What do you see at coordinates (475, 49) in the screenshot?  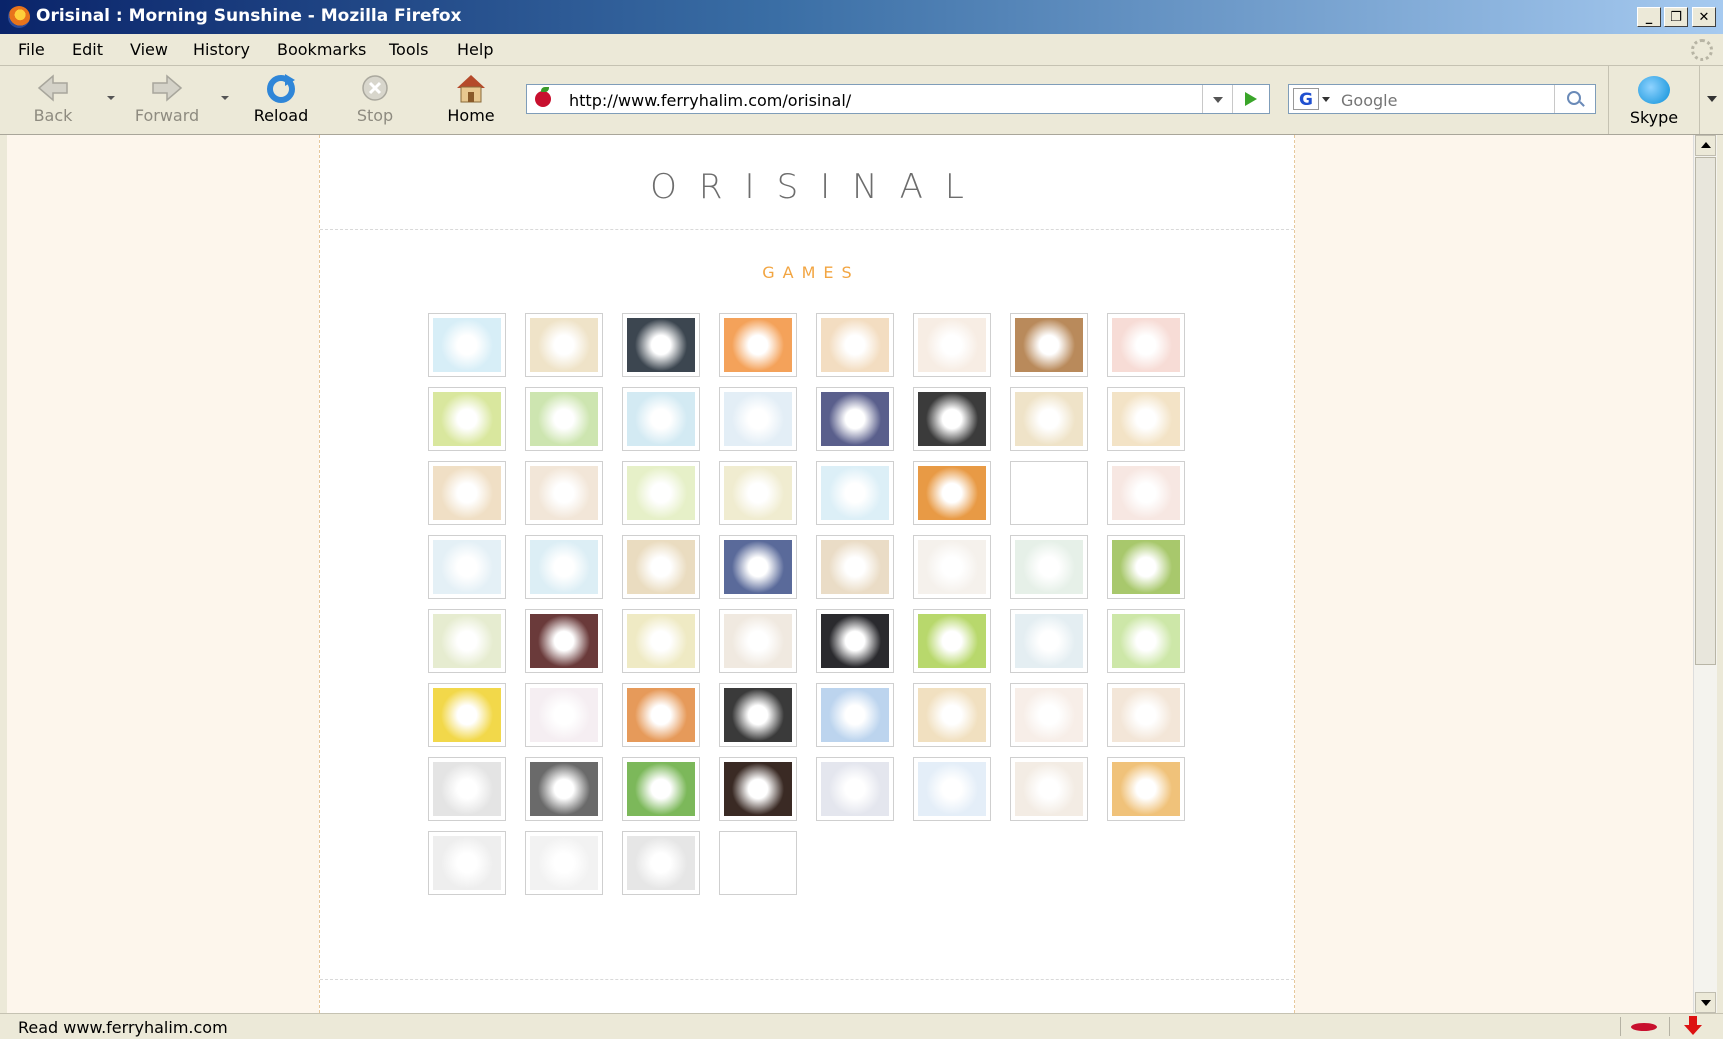 I see `menu-help: Help` at bounding box center [475, 49].